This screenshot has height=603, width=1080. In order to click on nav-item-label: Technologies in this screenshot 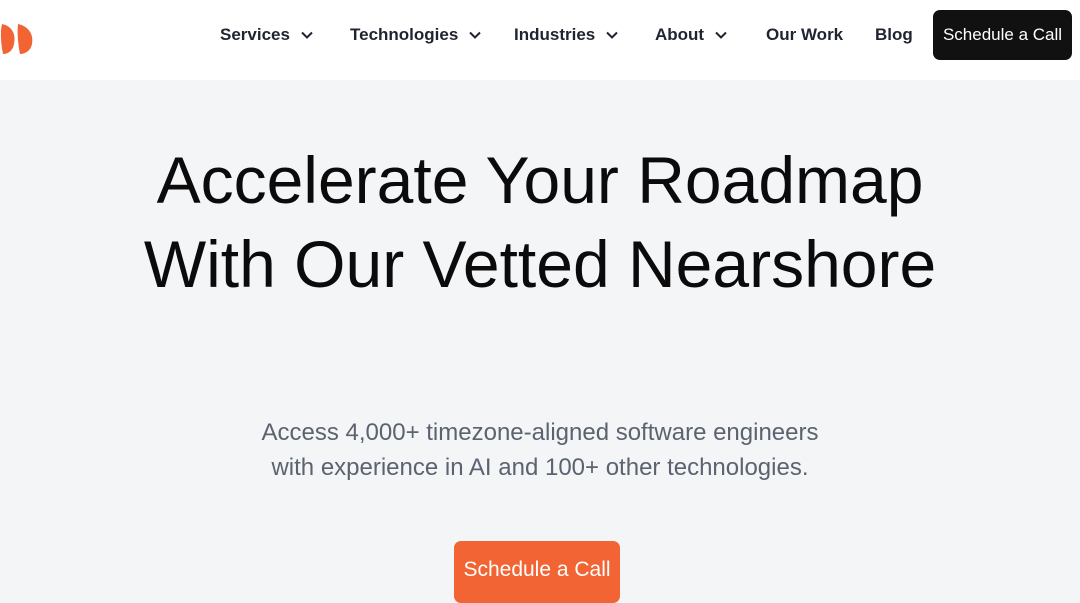, I will do `click(404, 34)`.